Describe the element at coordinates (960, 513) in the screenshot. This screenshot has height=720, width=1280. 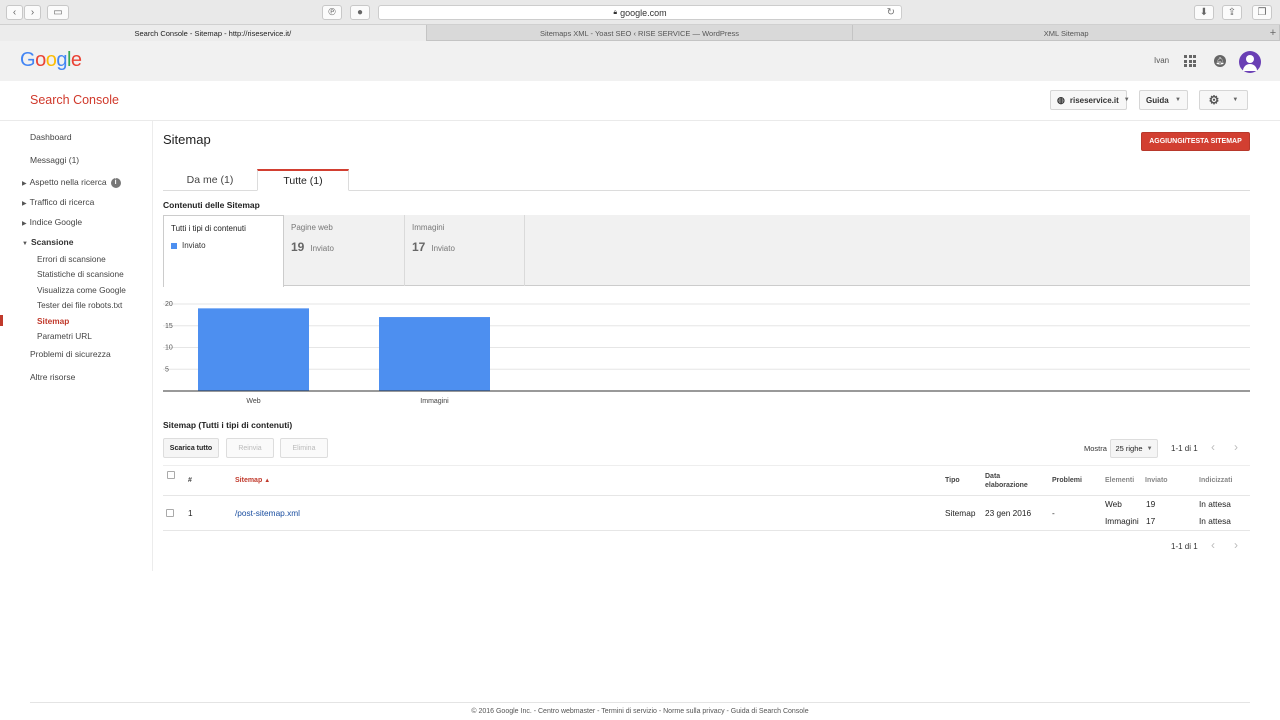
I see `row-type: Sitemap` at that location.